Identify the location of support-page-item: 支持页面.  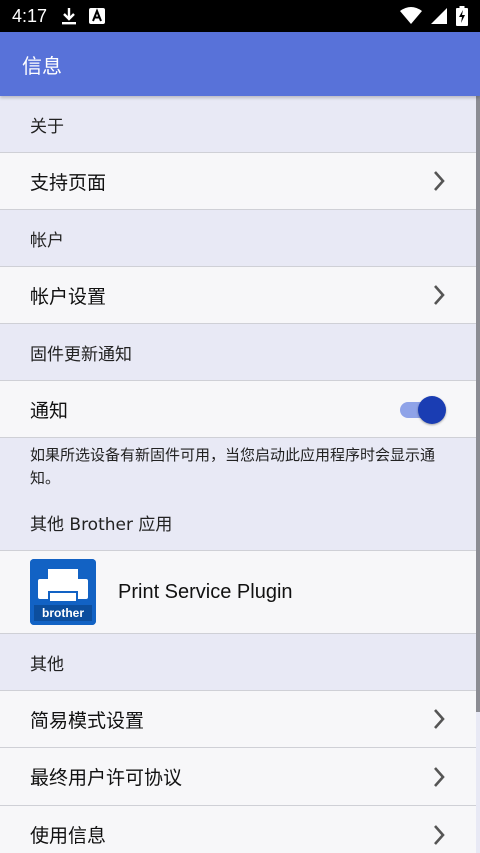
(238, 181).